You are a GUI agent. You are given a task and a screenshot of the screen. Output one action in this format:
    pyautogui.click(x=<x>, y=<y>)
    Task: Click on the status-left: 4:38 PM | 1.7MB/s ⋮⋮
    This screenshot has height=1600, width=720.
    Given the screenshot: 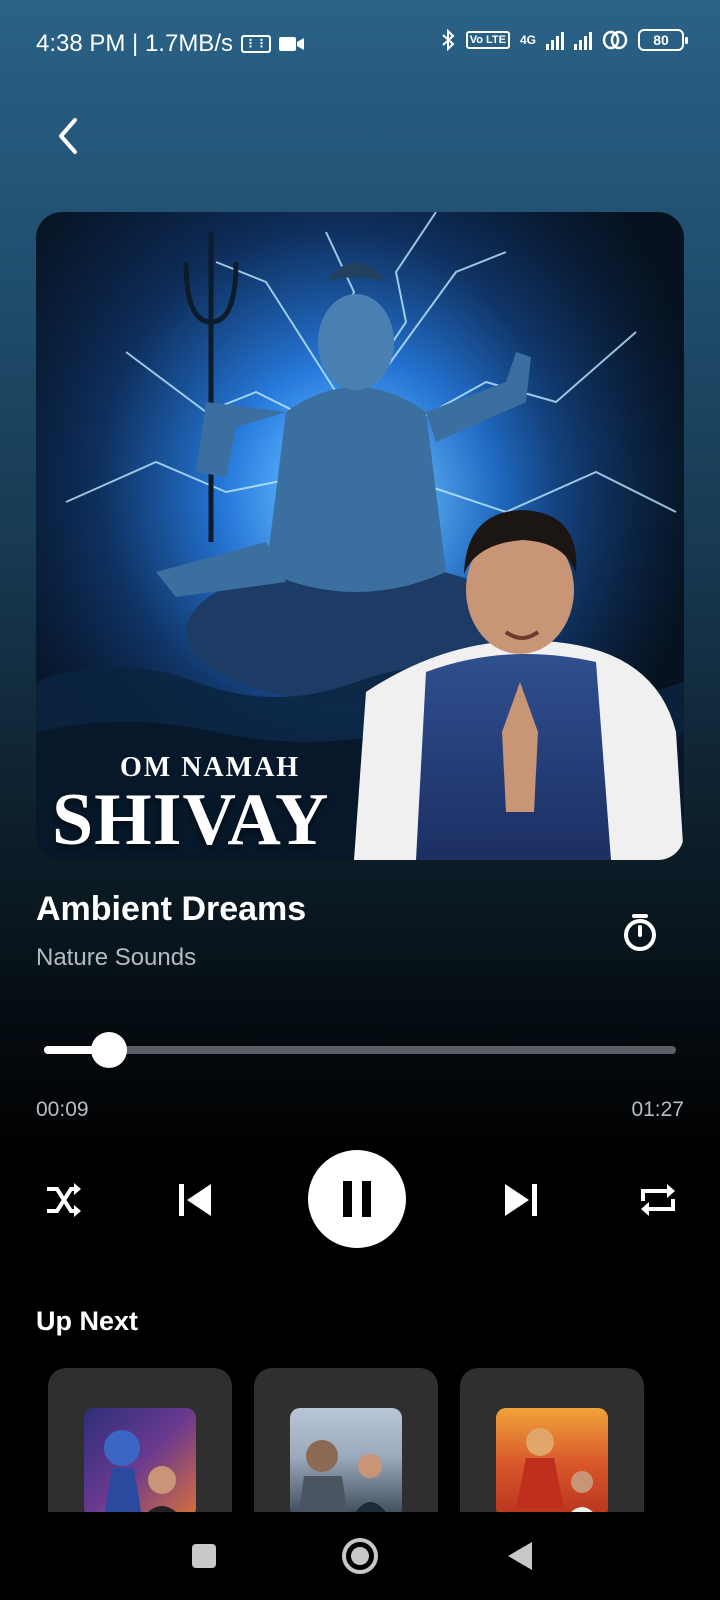 What is the action you would take?
    pyautogui.click(x=170, y=44)
    